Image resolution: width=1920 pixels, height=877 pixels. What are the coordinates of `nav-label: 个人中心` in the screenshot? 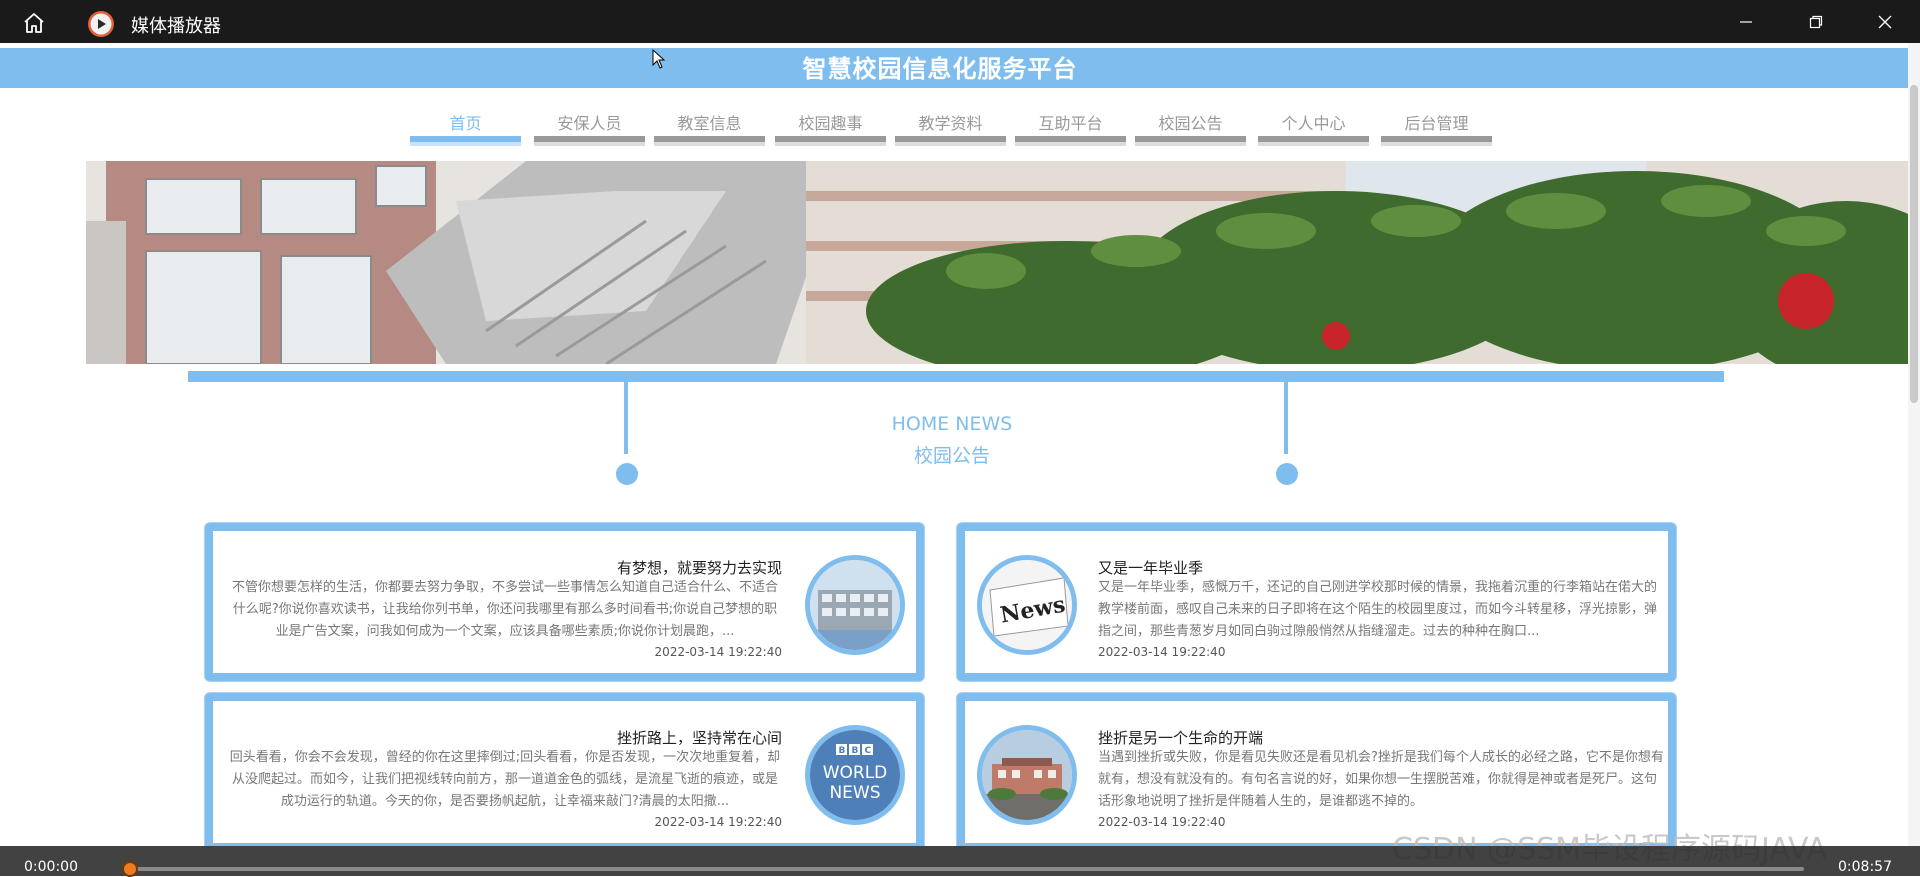 It's located at (1313, 123).